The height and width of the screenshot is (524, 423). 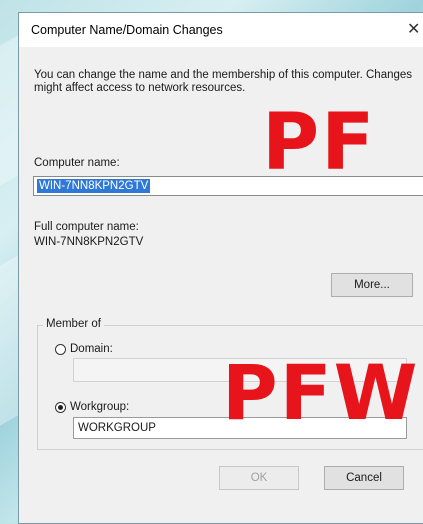 I want to click on radio-selected-dot, so click(x=60, y=407).